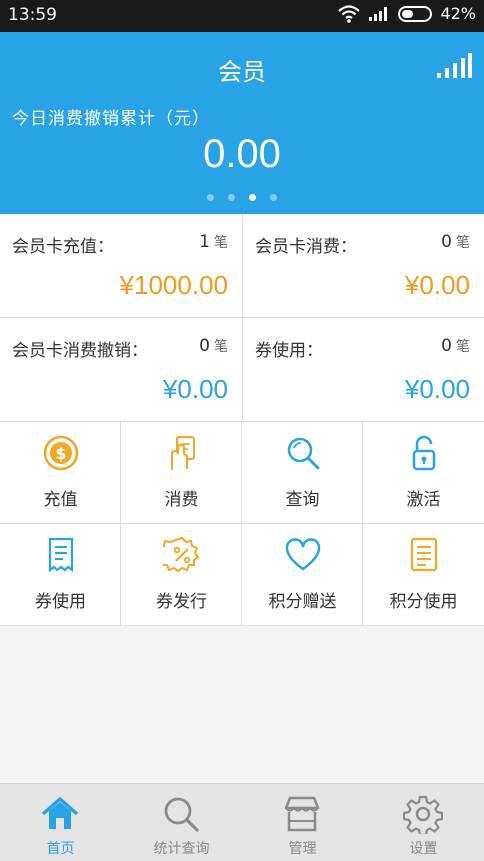  I want to click on stat-label: 会员卡消费撤销：, so click(80, 351).